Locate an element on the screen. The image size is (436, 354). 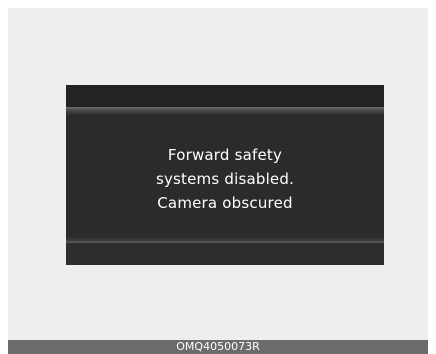
figure-code: OMQ4050073R is located at coordinates (218, 346).